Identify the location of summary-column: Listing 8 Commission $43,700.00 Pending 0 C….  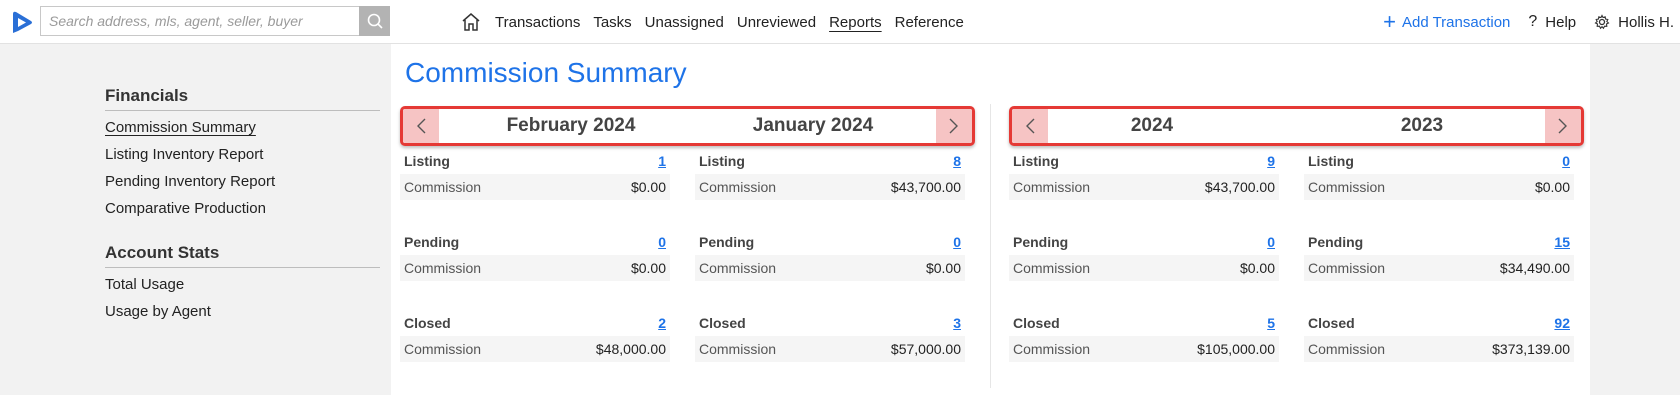
(830, 271).